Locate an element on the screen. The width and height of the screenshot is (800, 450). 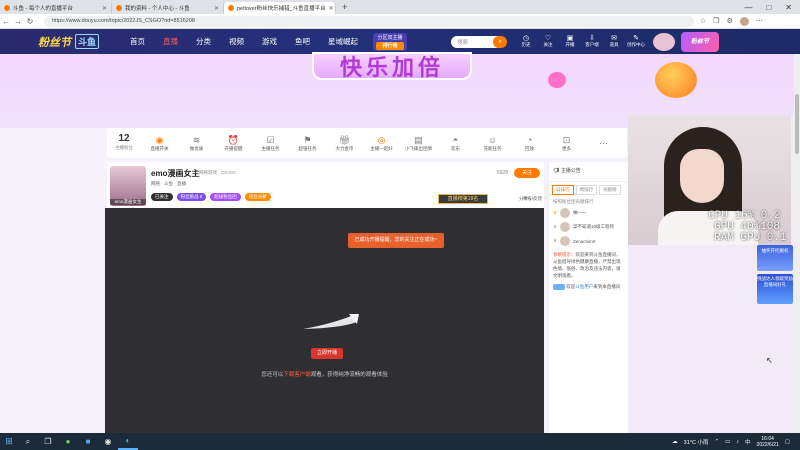
tab-label: 斗鱼 - 每个人的直播平台 is located at coordinates (43, 9).